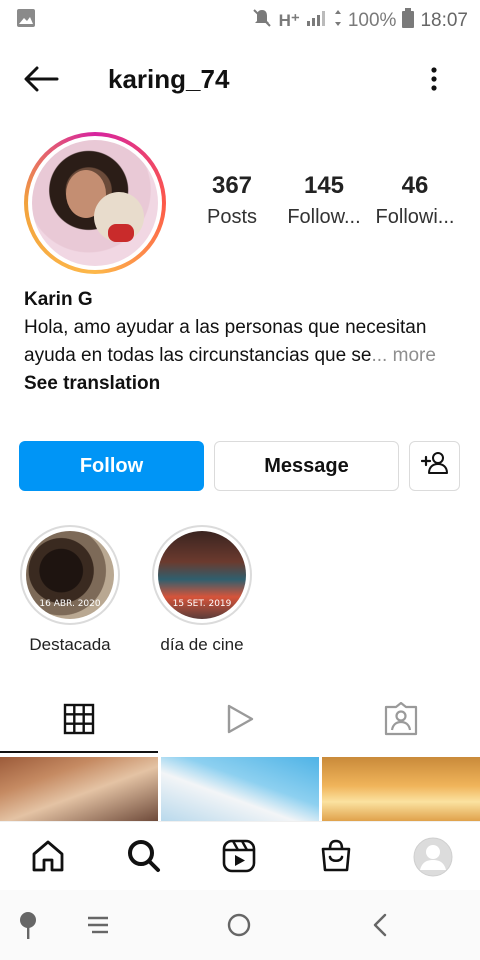  What do you see at coordinates (202, 644) in the screenshot?
I see `highlight-label: día de cine` at bounding box center [202, 644].